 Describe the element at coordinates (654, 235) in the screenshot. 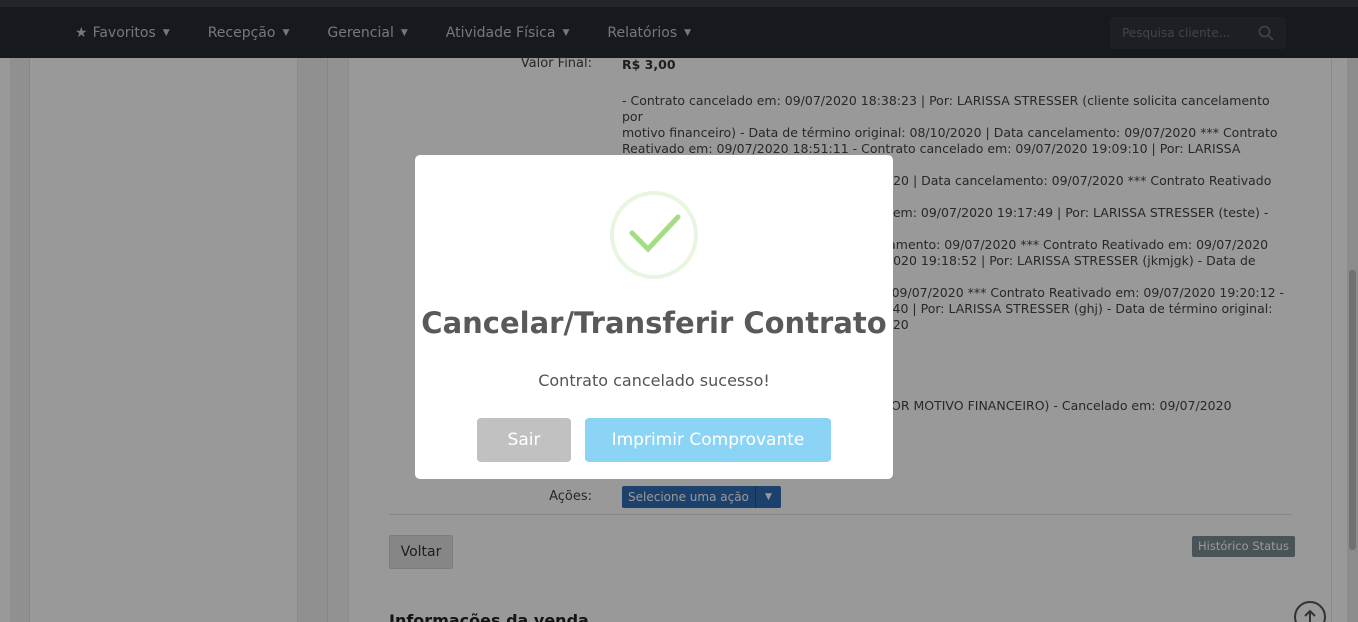

I see `success-check-icon` at that location.